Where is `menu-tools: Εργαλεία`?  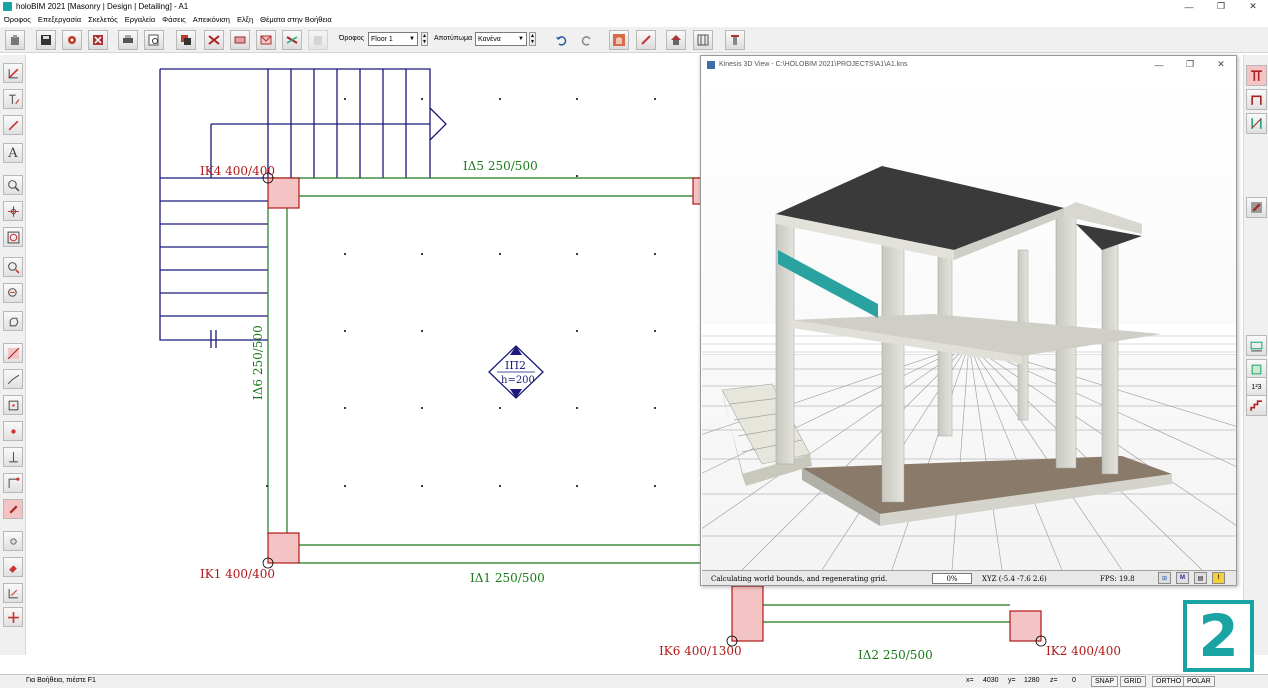
menu-tools: Εργαλεία is located at coordinates (140, 19).